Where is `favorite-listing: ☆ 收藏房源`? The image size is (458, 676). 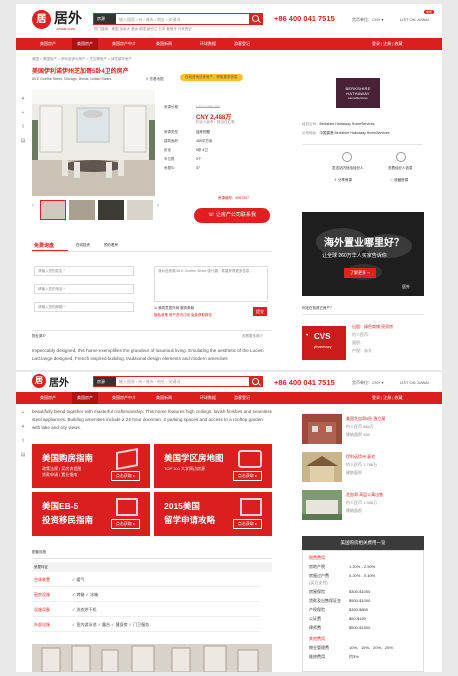
favorite-listing: ☆ 收藏房源 is located at coordinates (399, 180).